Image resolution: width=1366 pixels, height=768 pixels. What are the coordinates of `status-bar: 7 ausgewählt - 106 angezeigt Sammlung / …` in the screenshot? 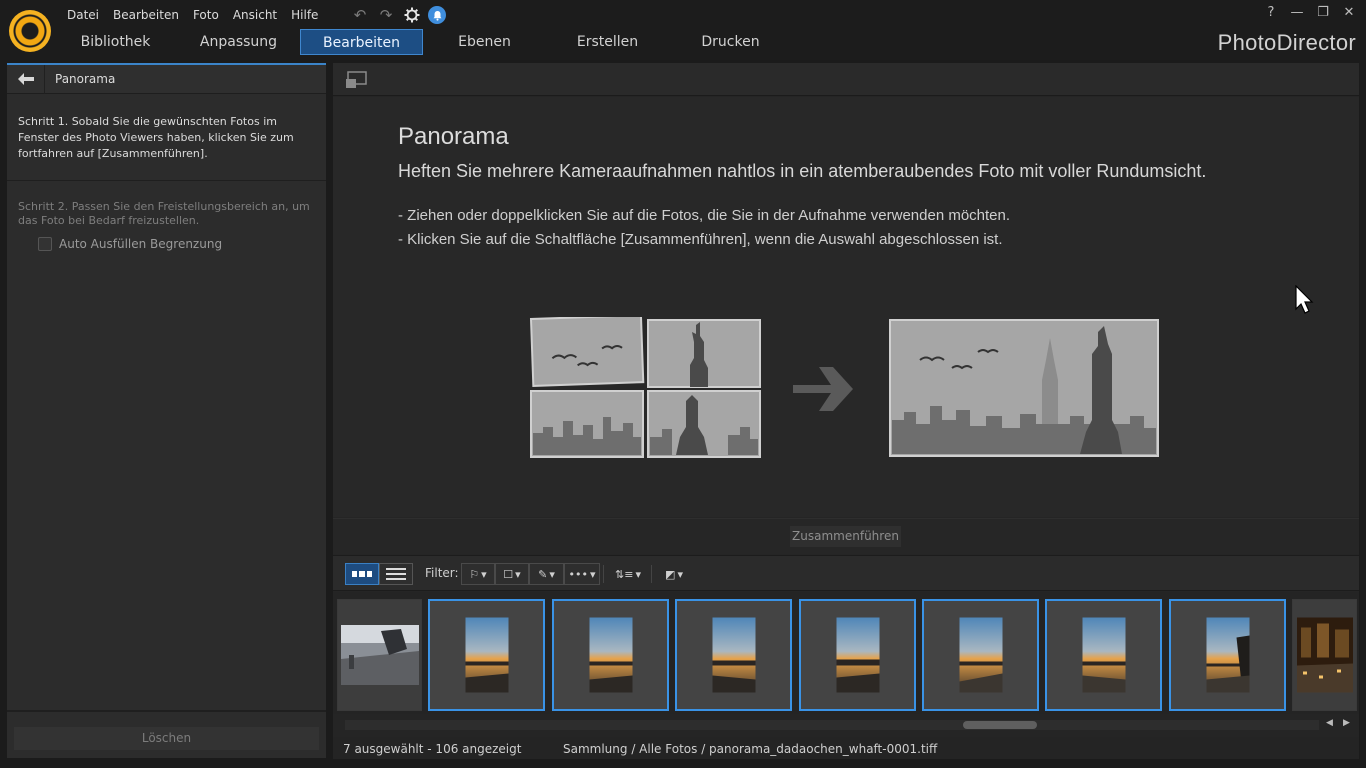 It's located at (846, 748).